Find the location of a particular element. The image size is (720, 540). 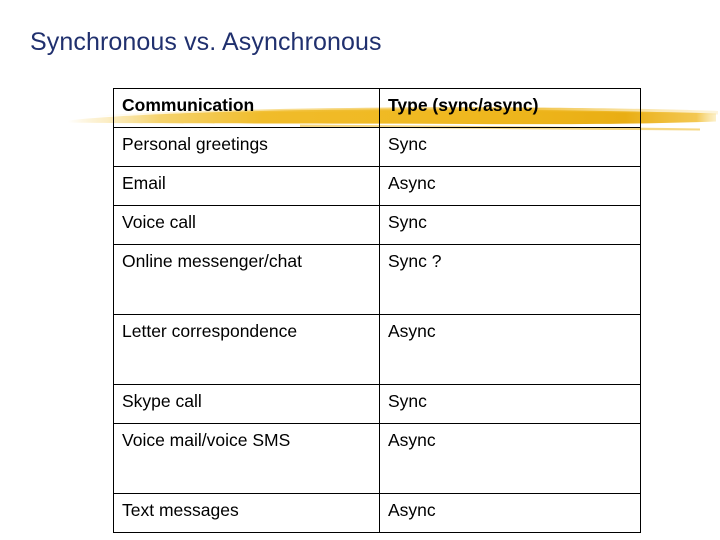

column-header-type: Type (sync/async) is located at coordinates (510, 108).